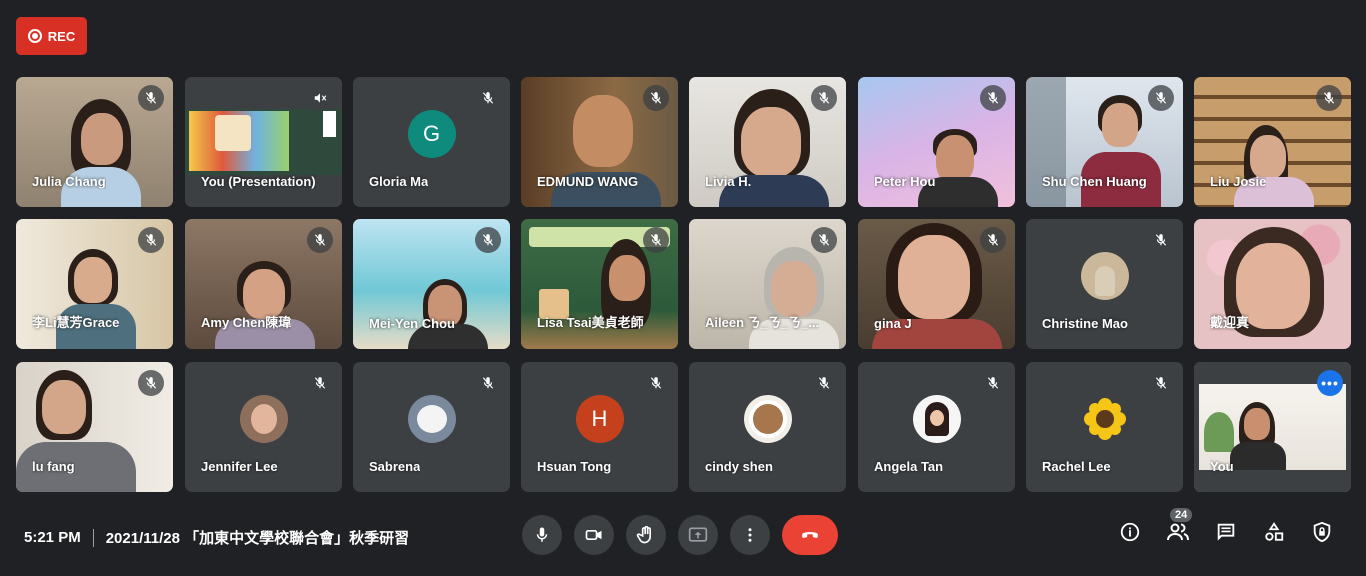  I want to click on activities-button, so click(1274, 532).